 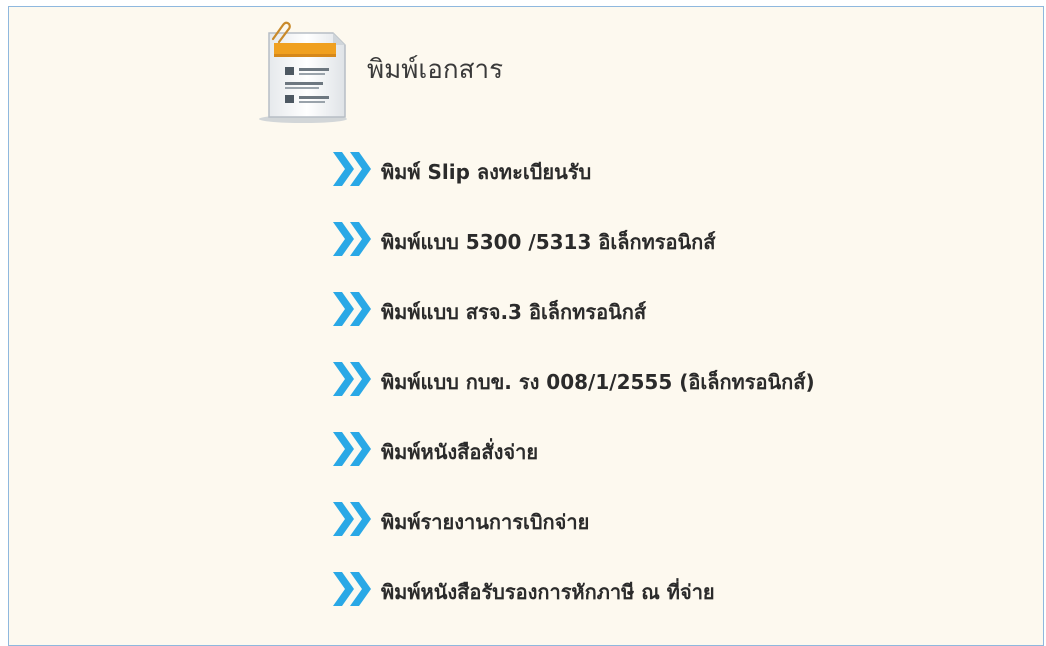 I want to click on menu-item-label: พิมพ์ Slip ลงทะเบียนรับ, so click(x=486, y=172).